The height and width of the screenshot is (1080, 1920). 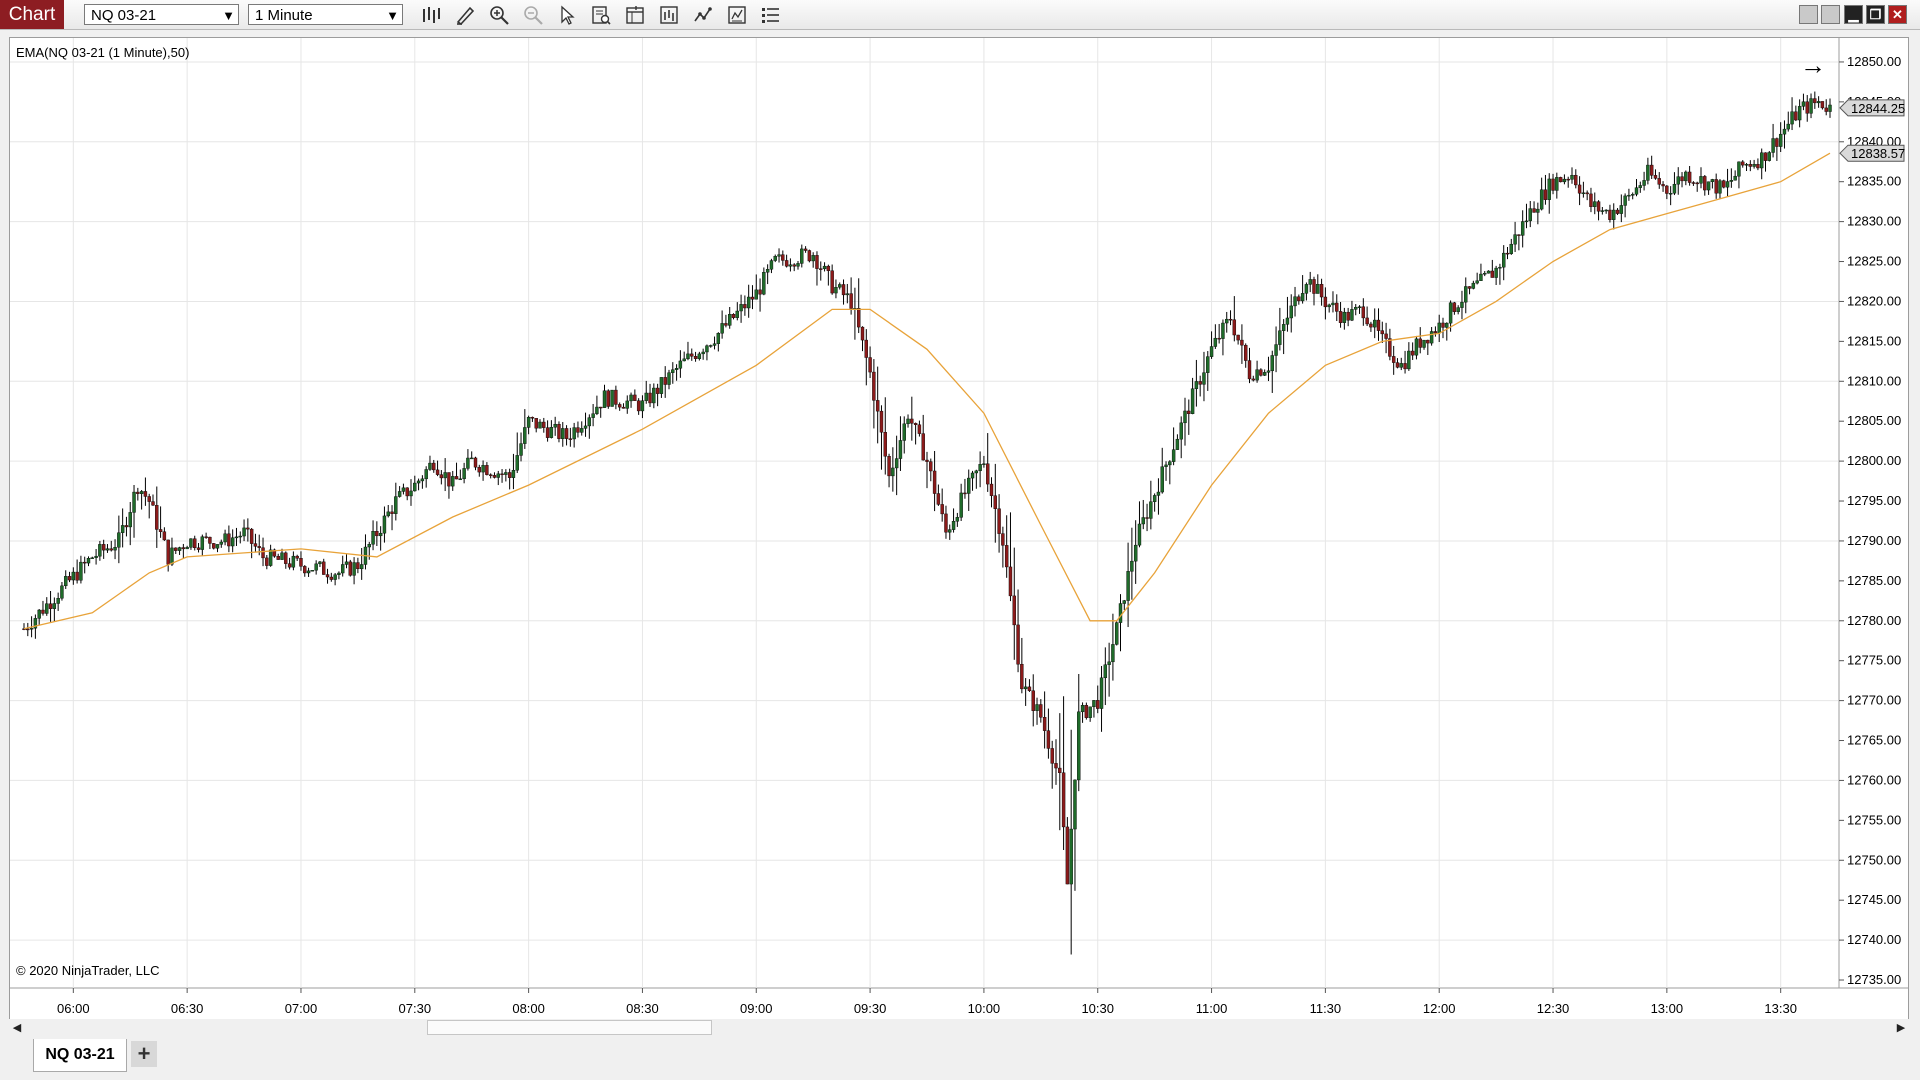 I want to click on scrollbar-thumb, so click(x=569, y=1027).